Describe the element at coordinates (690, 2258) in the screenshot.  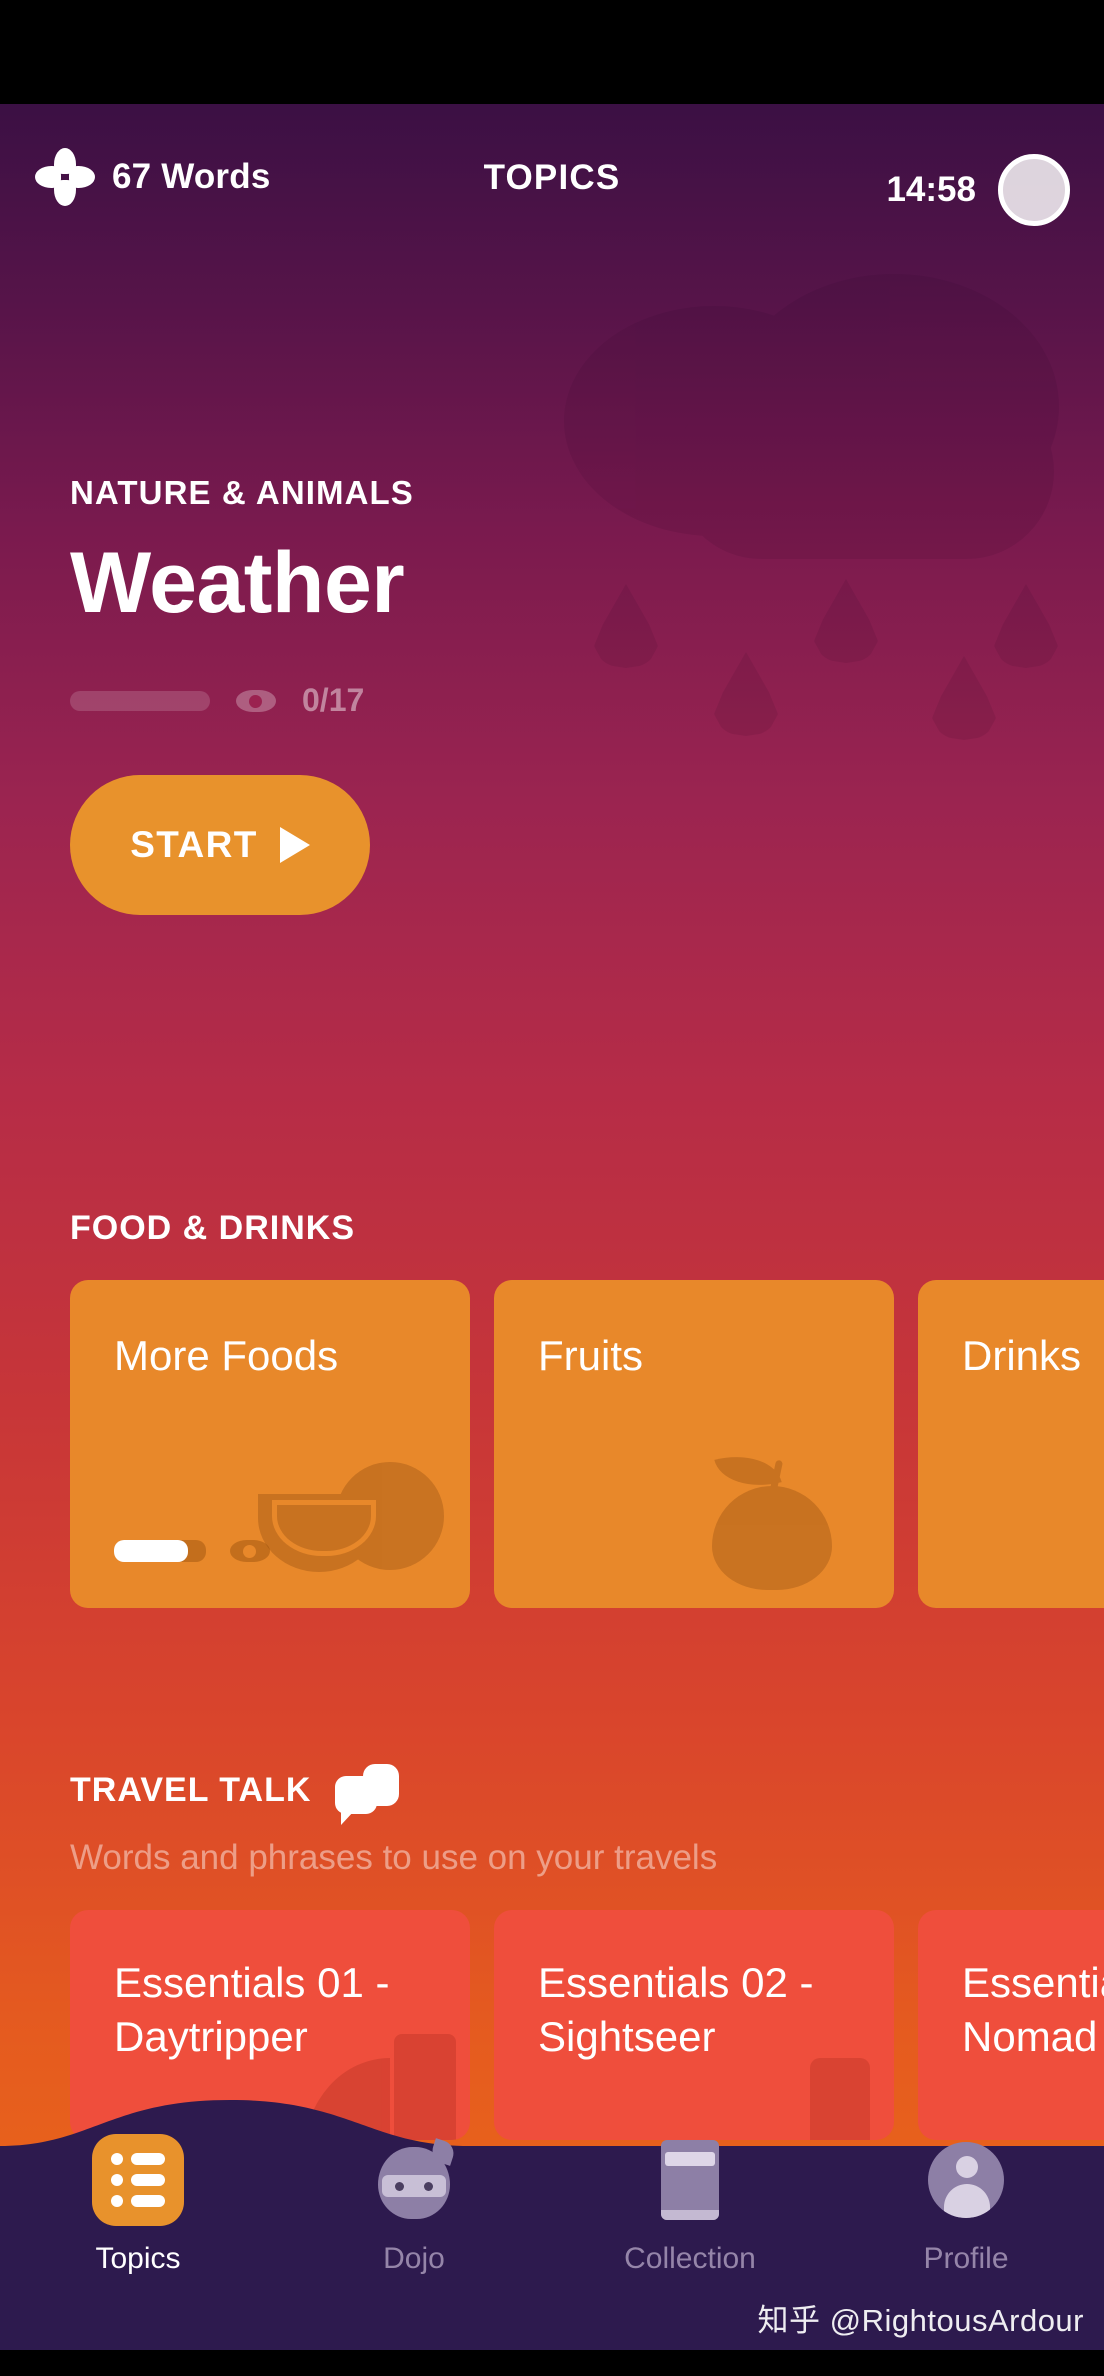
I see `nav-item-label: Collection` at that location.